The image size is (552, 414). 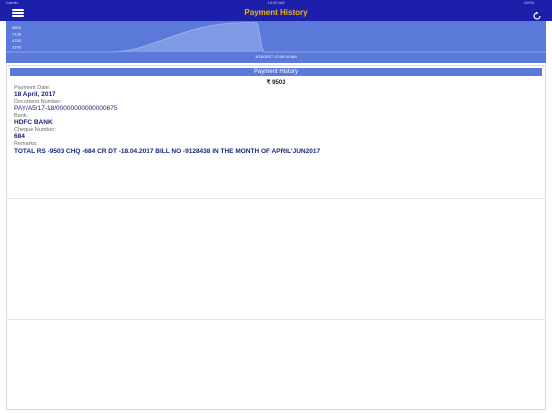 What do you see at coordinates (18, 13) in the screenshot?
I see `hamburger-menu-icon` at bounding box center [18, 13].